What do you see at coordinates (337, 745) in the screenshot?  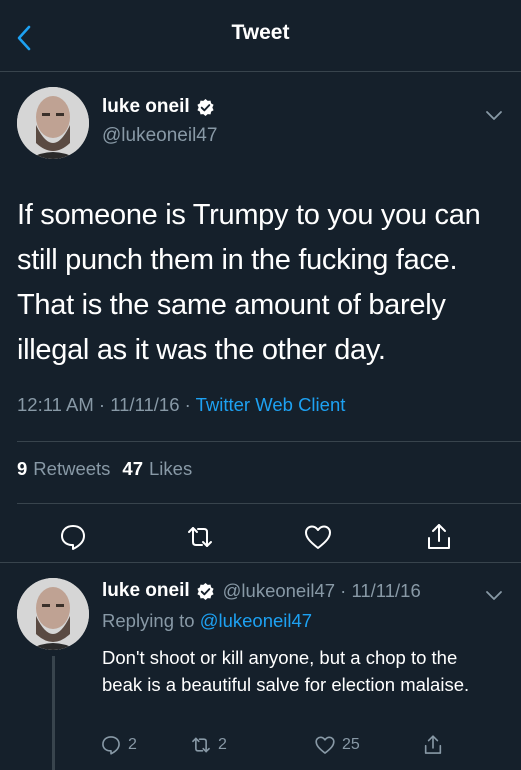 I see `reply-like-button: 25` at bounding box center [337, 745].